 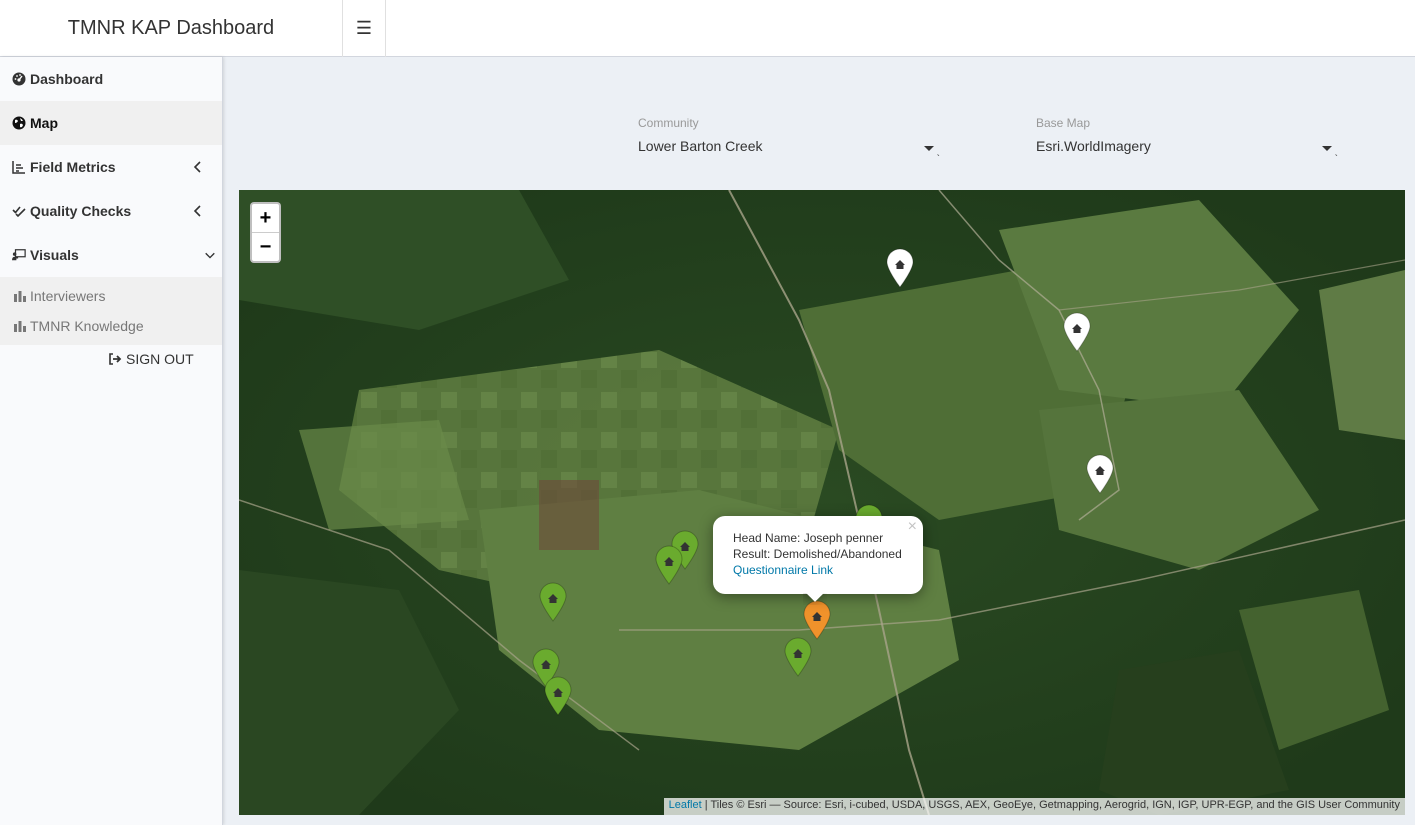 I want to click on top-header: TMNR KAP Dashboard ☰, so click(x=707, y=28).